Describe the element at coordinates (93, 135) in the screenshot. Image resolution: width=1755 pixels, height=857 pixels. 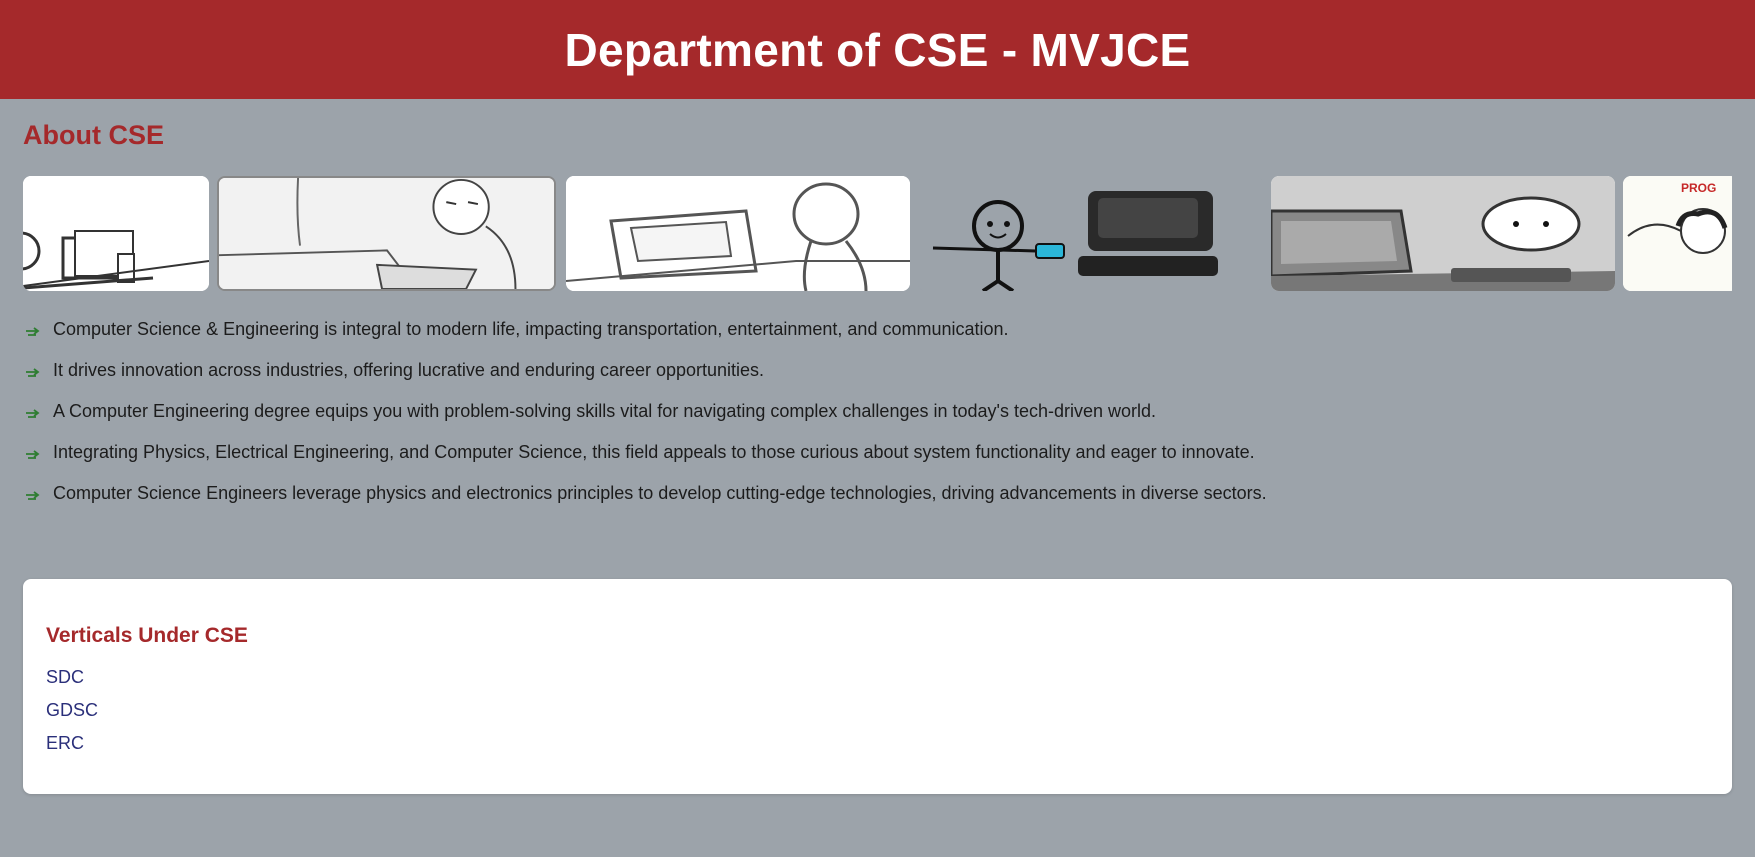
I see `about-title: About CSE` at that location.